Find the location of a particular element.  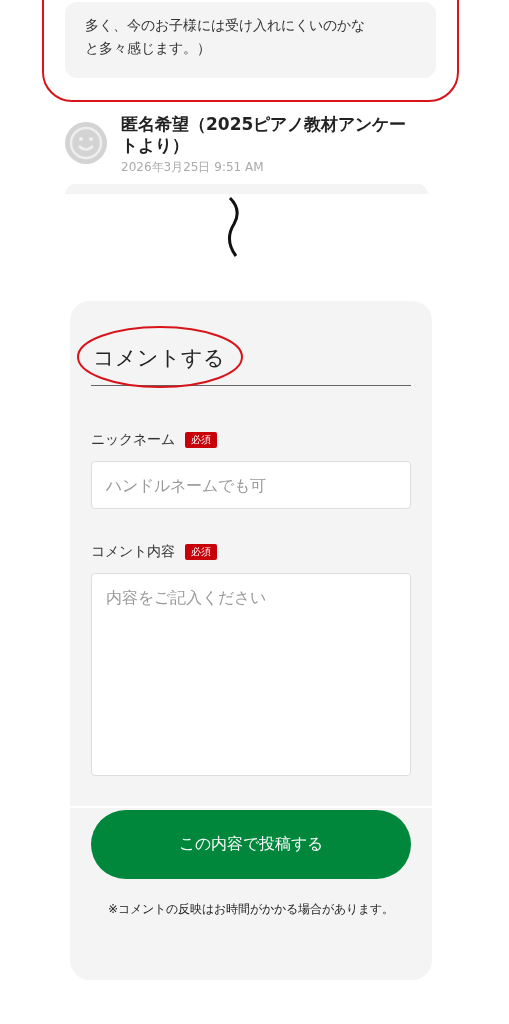

form-note: ※コメントの反映はお時間がかかる場合があります。 is located at coordinates (251, 909).